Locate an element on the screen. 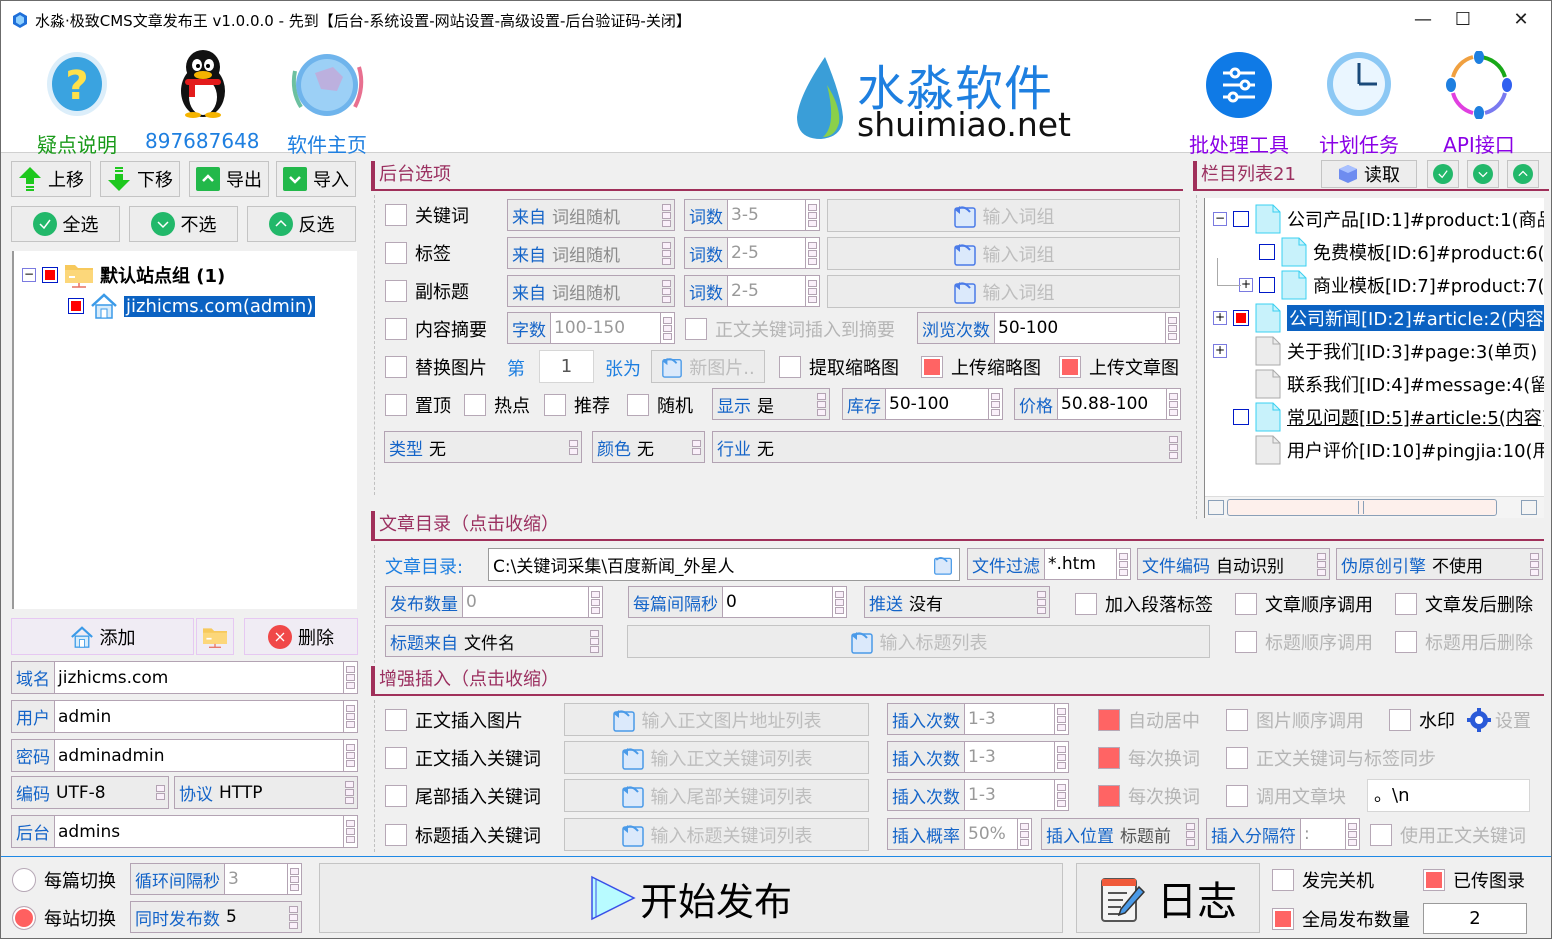  protocol-select: 协议 HTTP is located at coordinates (266, 792).